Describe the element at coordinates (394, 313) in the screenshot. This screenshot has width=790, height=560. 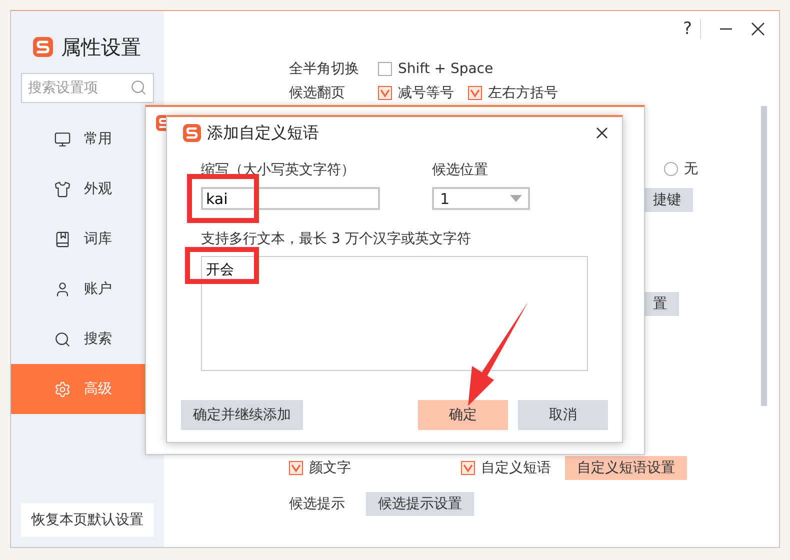
I see `phrase-text-area: 开会` at that location.